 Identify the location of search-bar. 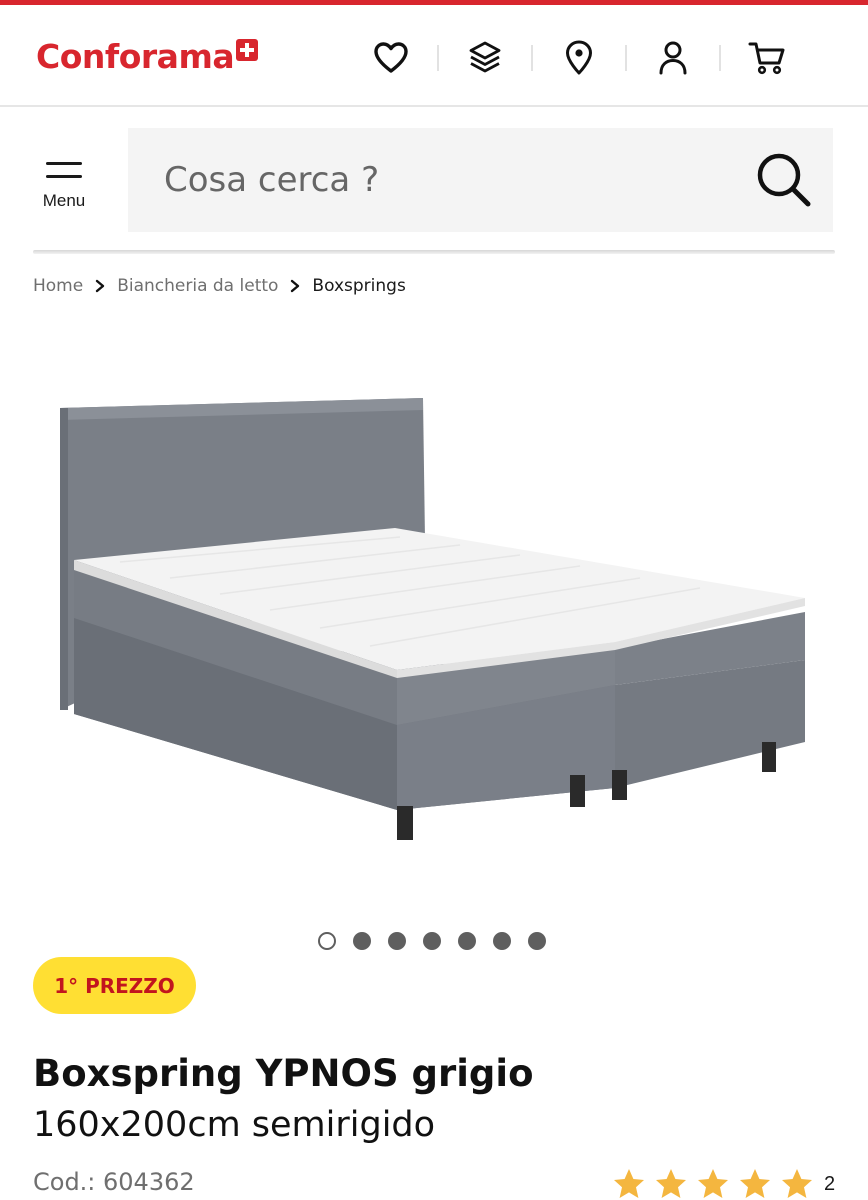
(480, 180).